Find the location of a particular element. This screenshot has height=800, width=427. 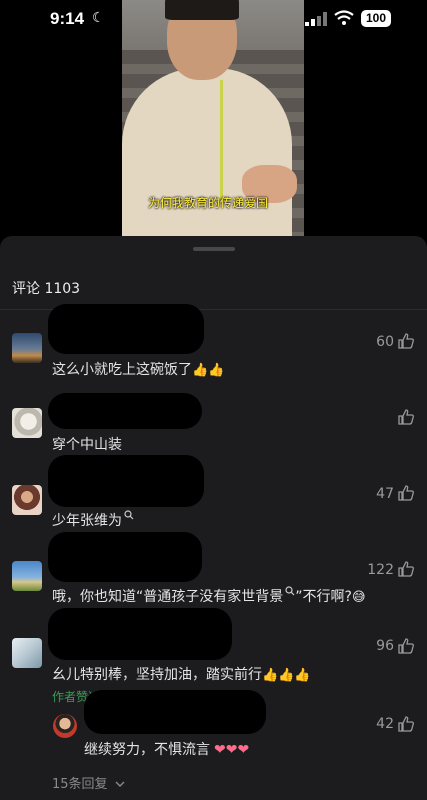

status-bar: 9:14 ☾ 100 is located at coordinates (213, 20).